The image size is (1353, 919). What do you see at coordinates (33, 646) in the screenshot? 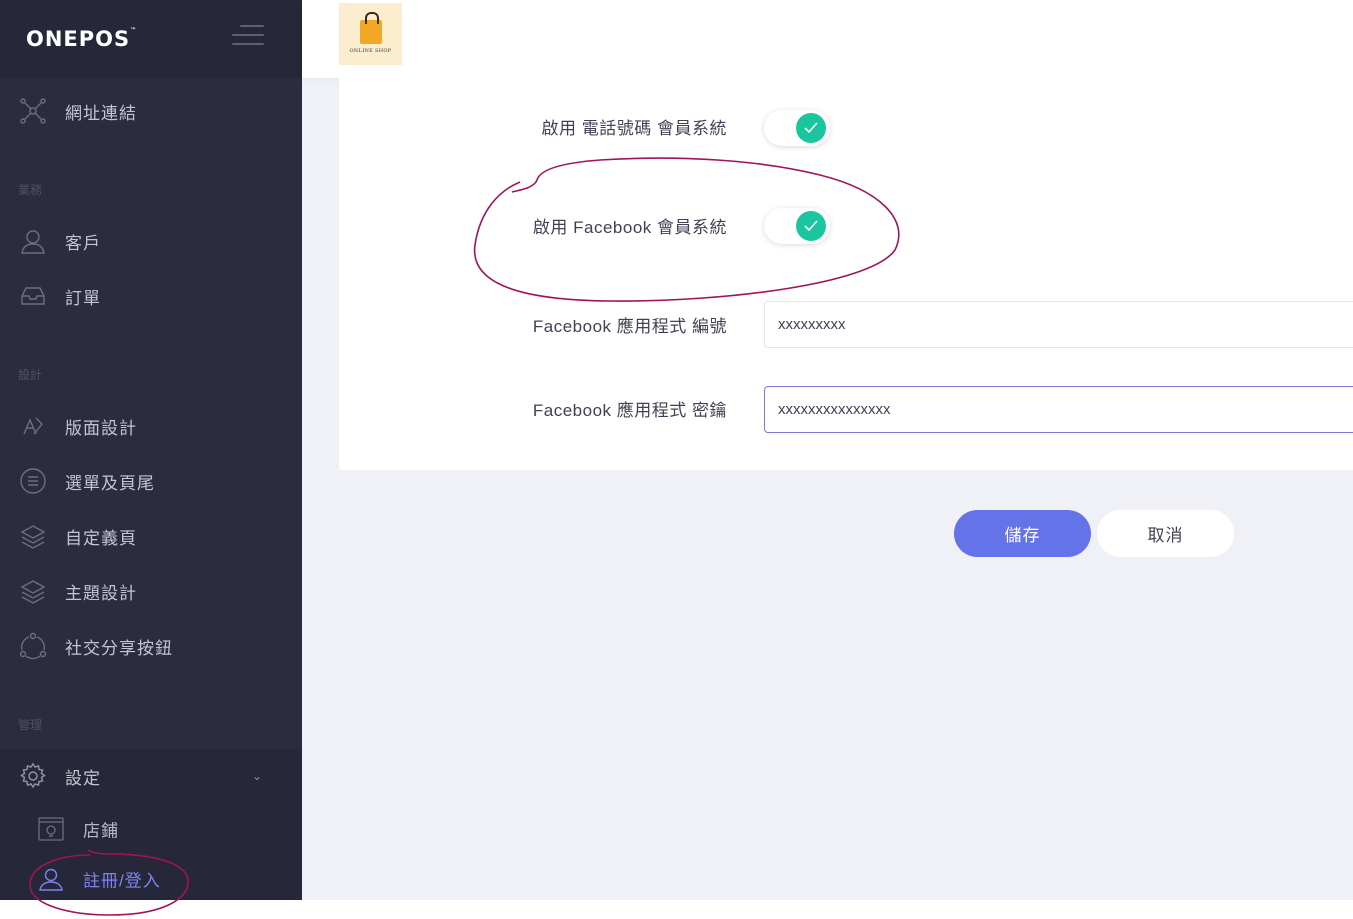
I see `share-icon` at bounding box center [33, 646].